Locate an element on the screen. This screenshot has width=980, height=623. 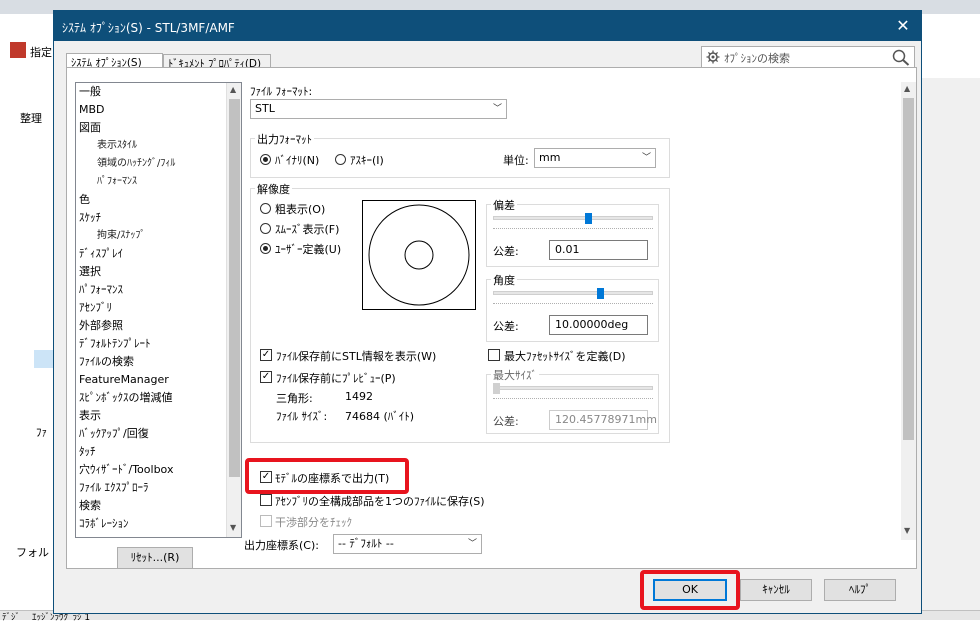
cancel-button: ｷｬﾝｾﾙ is located at coordinates (776, 590).